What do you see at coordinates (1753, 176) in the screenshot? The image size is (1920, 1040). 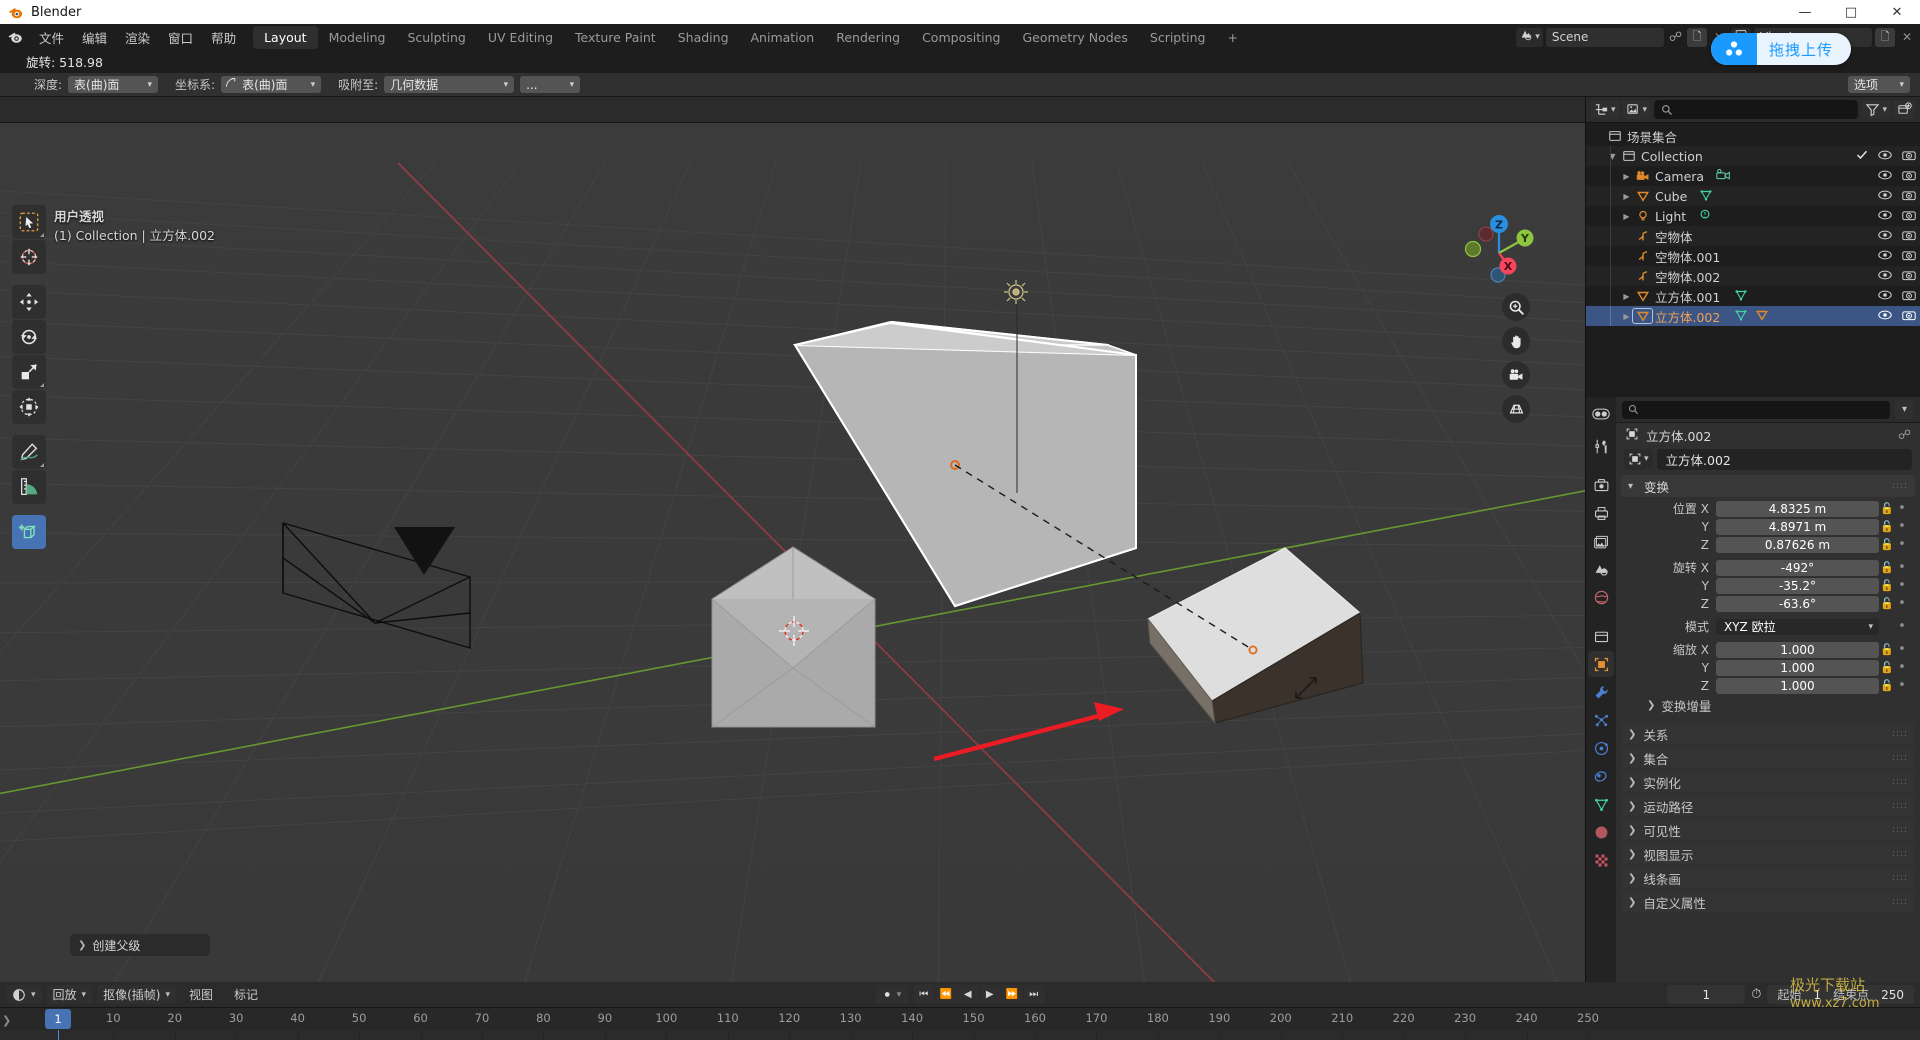 I see `outliner-row-camera: ▶ Camera` at bounding box center [1753, 176].